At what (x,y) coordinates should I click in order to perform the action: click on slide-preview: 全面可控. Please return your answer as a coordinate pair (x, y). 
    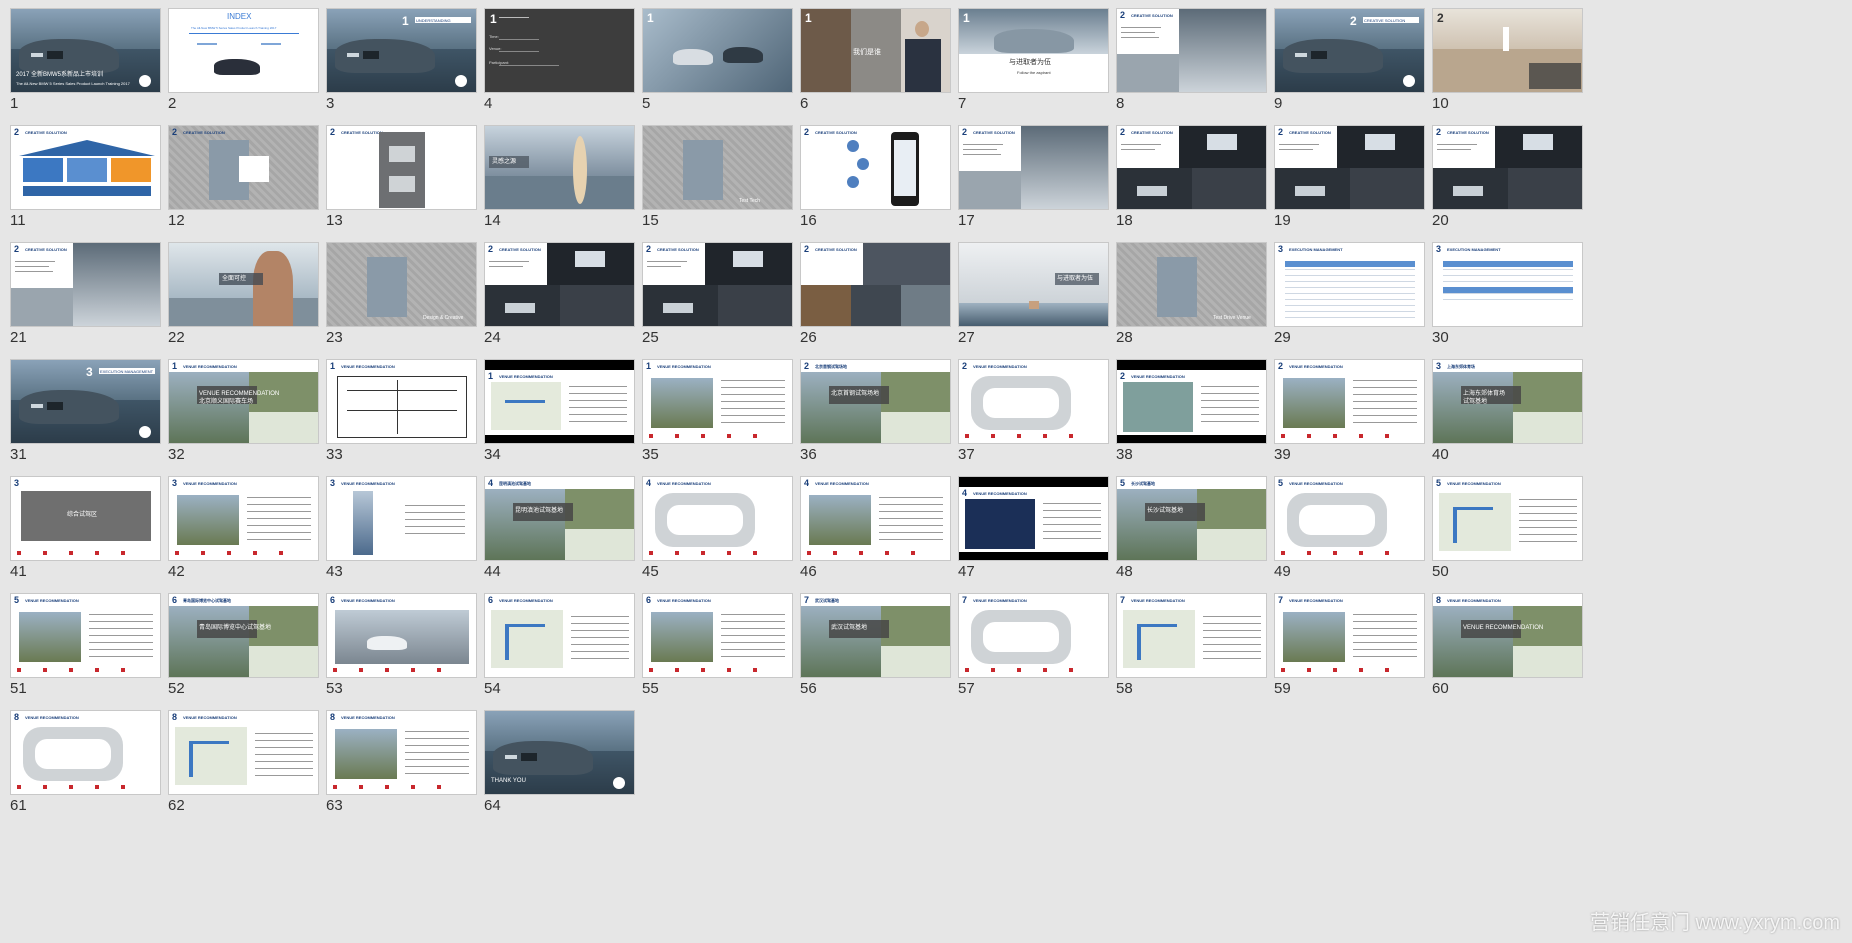
    Looking at the image, I should click on (243, 284).